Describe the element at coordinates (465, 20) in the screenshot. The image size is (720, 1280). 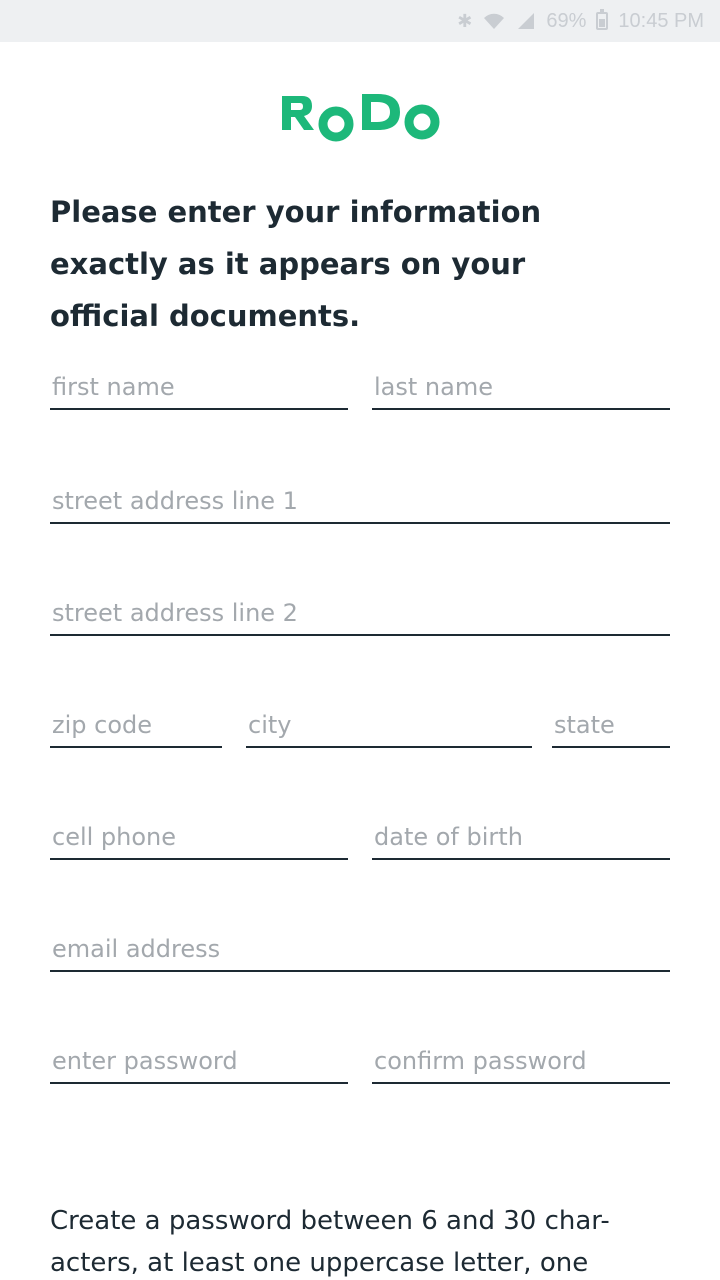
I see `bluetooth-icon: ✱` at that location.